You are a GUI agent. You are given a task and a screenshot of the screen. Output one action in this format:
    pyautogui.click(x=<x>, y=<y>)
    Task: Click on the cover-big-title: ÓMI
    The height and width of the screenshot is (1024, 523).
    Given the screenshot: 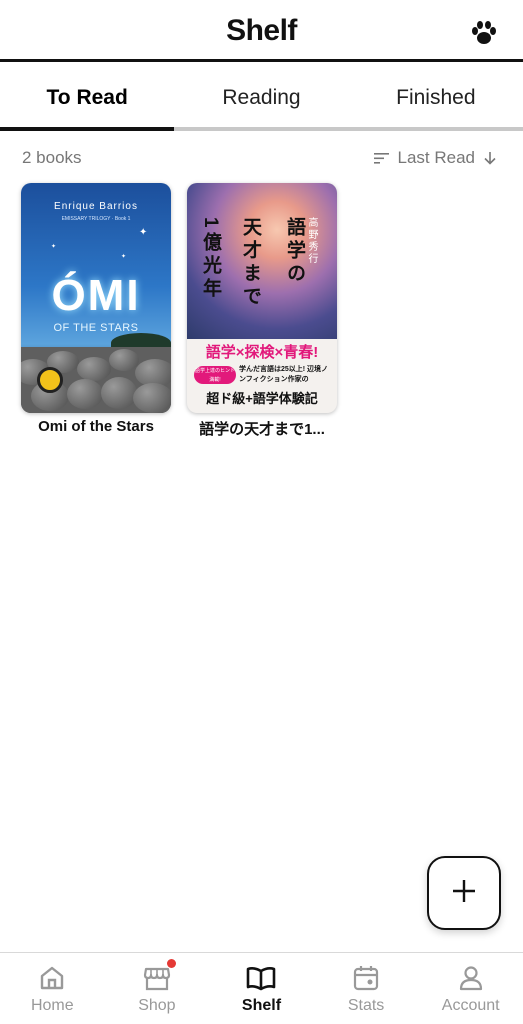 What is the action you would take?
    pyautogui.click(x=96, y=295)
    